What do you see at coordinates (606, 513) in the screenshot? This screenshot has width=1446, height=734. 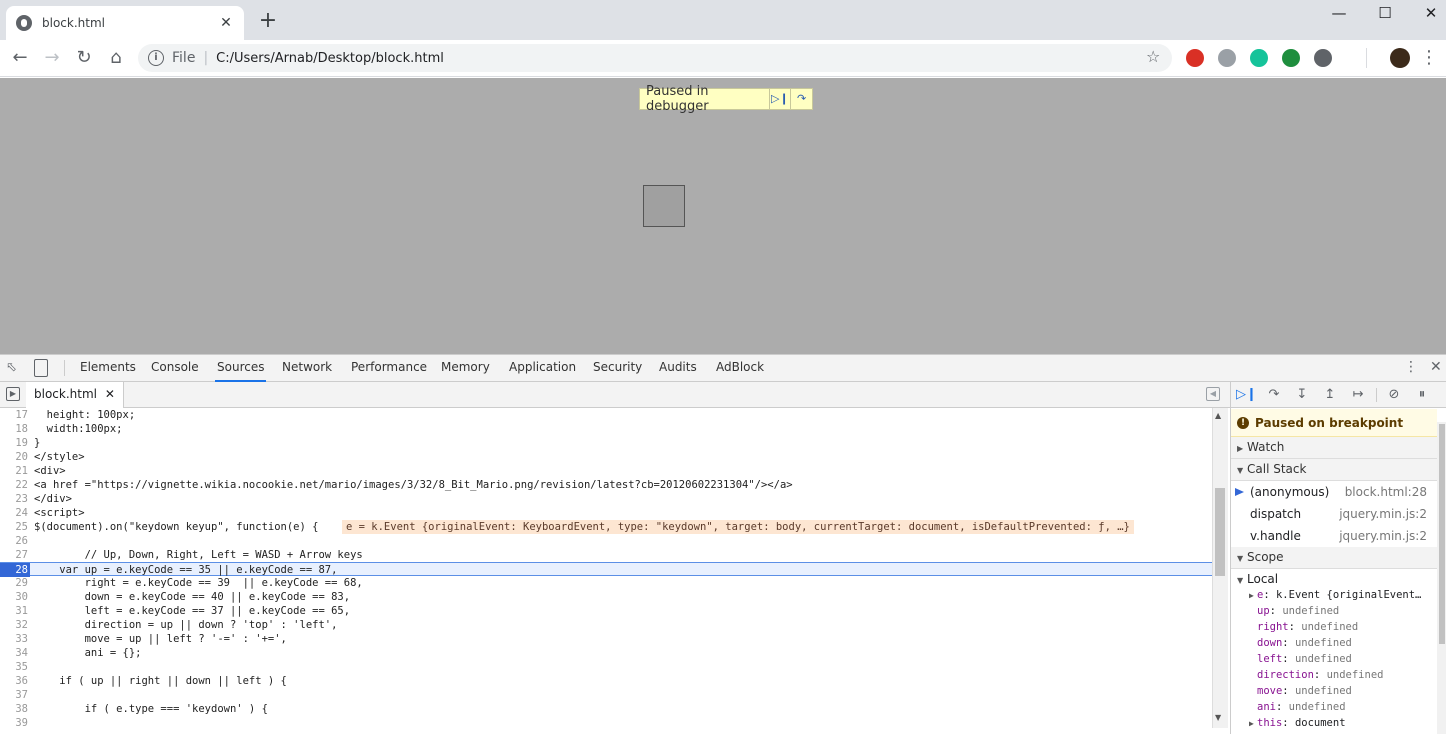 I see `code-line: 24 <script>` at bounding box center [606, 513].